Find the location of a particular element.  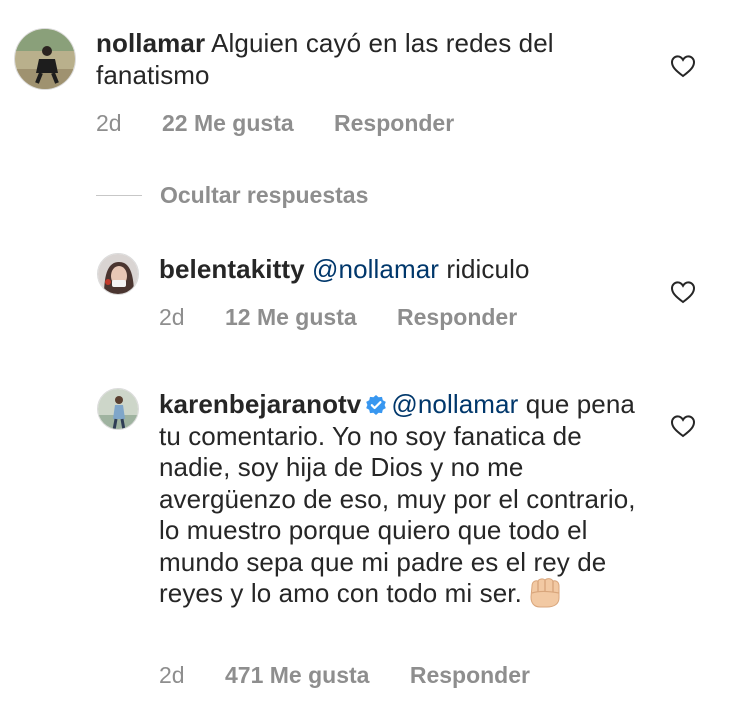

comment-reply-button: Responder is located at coordinates (394, 123).